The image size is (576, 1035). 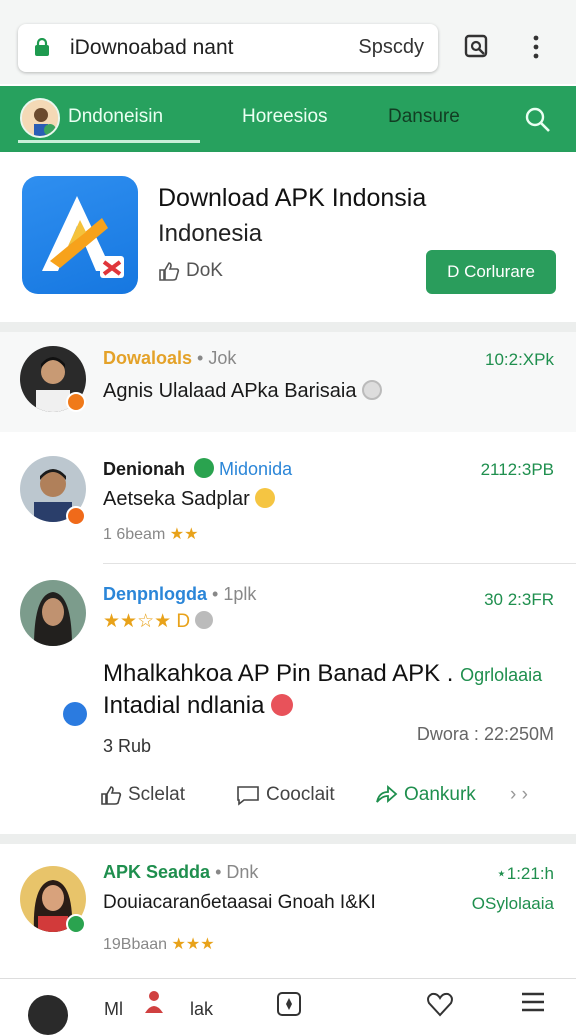 I want to click on app-like: DoK, so click(x=190, y=271).